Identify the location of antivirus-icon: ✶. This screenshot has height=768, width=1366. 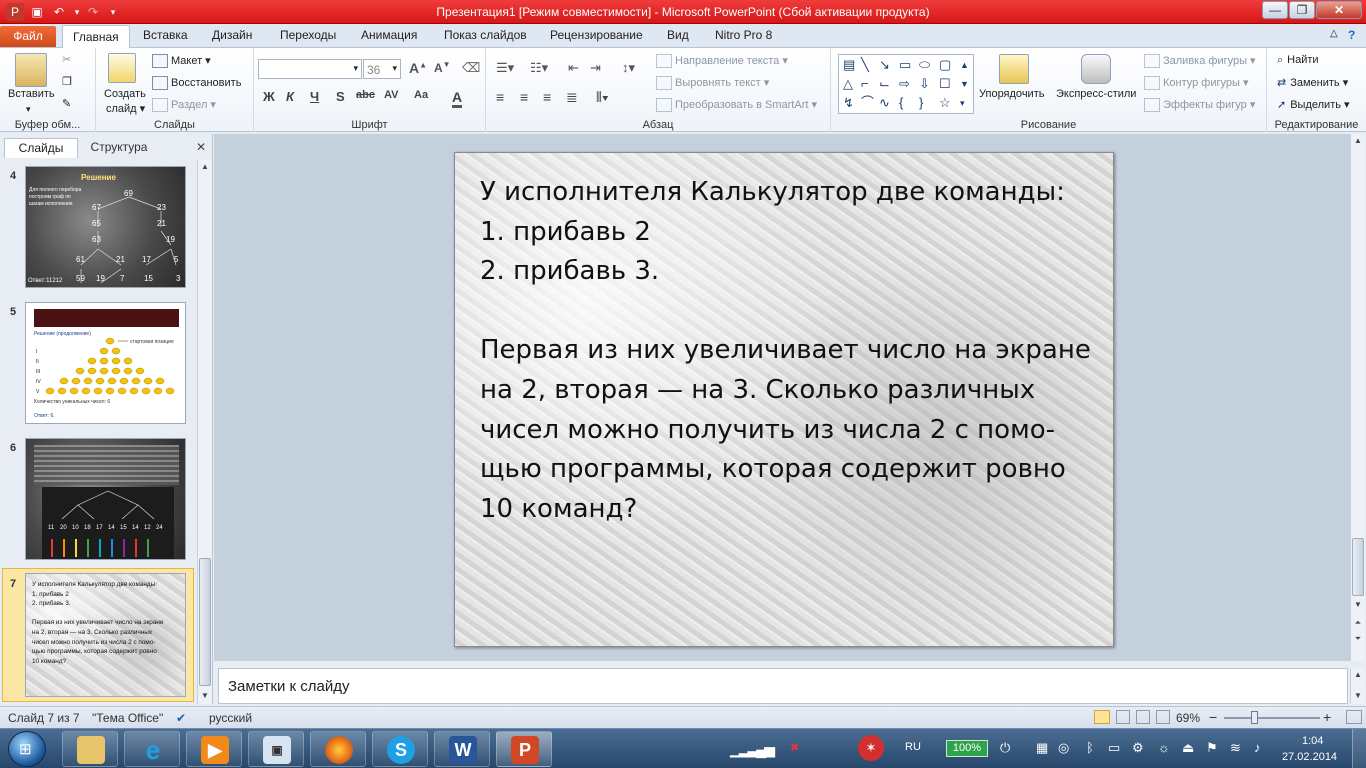
(871, 748).